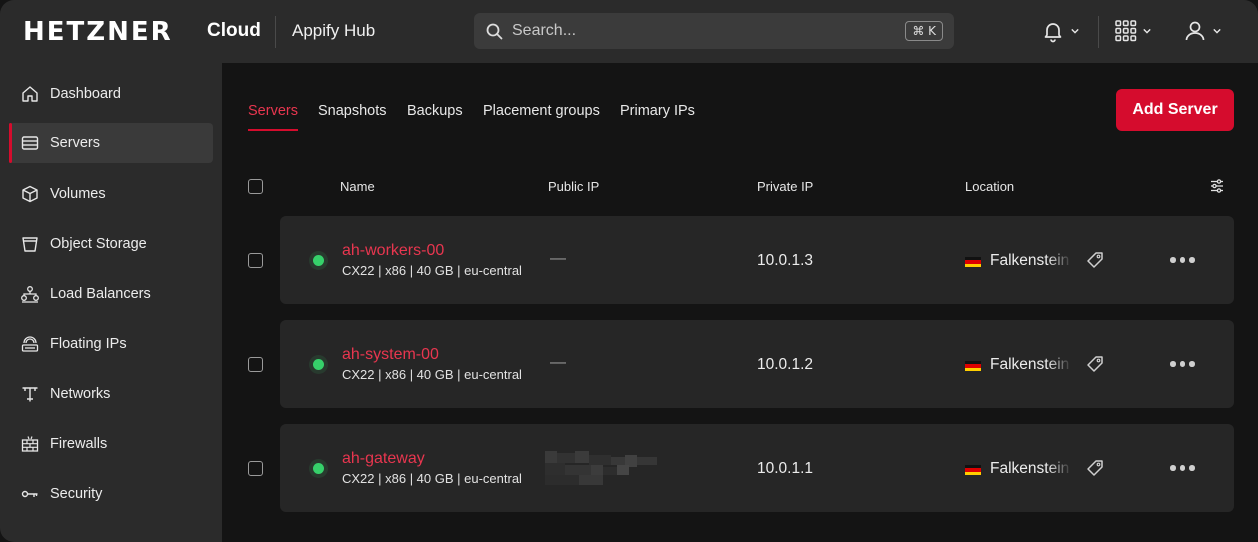 This screenshot has width=1258, height=542. What do you see at coordinates (75, 143) in the screenshot?
I see `sidebar-item-label: Servers` at bounding box center [75, 143].